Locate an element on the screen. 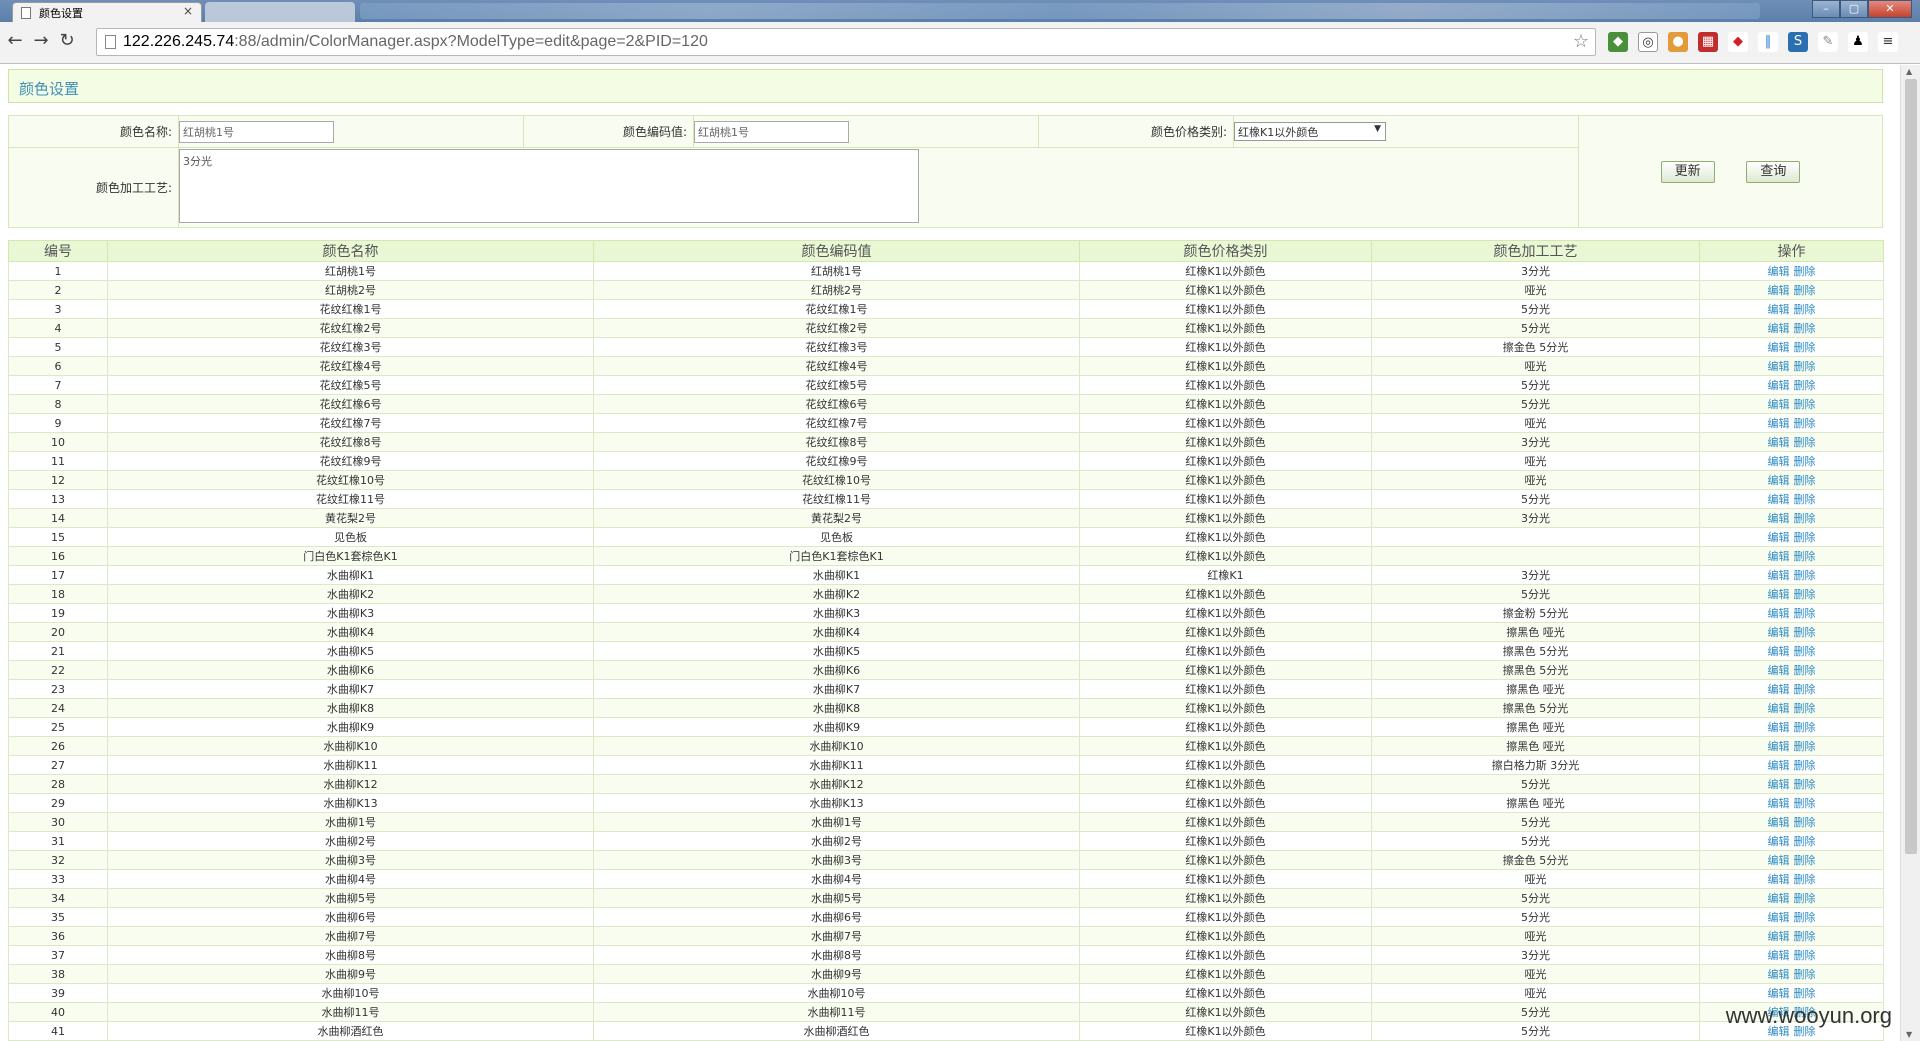 Image resolution: width=1920 pixels, height=1041 pixels. extension-icon: S is located at coordinates (1798, 42).